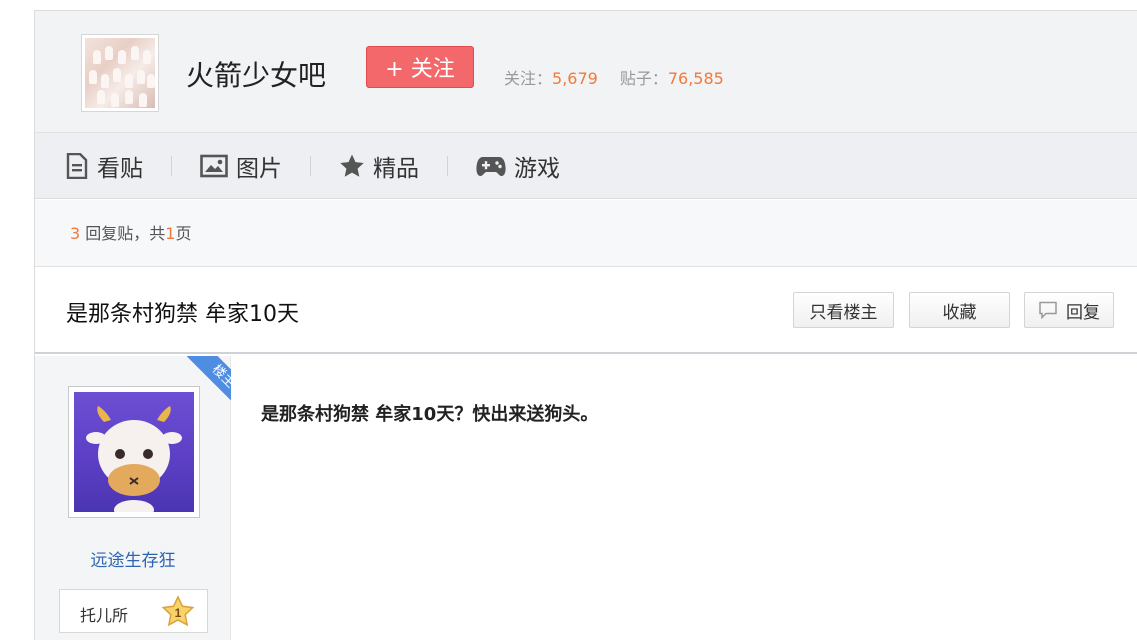 This screenshot has width=1137, height=640. Describe the element at coordinates (575, 78) in the screenshot. I see `follow-count: 5,679` at that location.